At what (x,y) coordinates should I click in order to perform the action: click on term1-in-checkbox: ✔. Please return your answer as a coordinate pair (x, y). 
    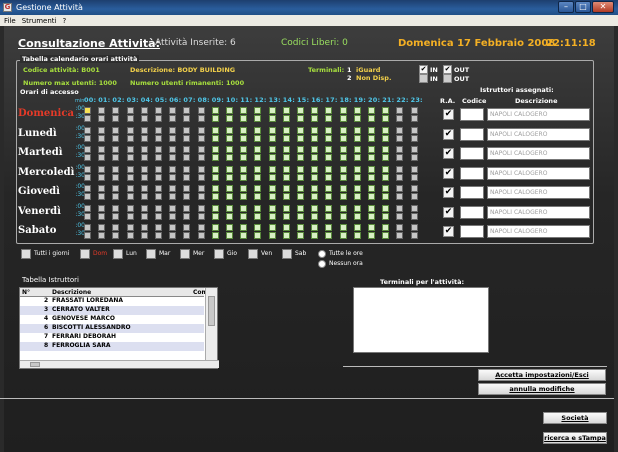
    Looking at the image, I should click on (423, 69).